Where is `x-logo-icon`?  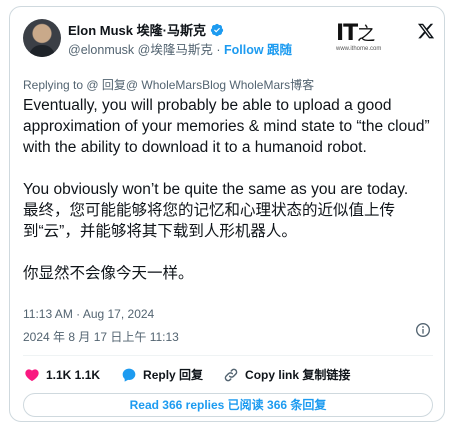 x-logo-icon is located at coordinates (426, 31).